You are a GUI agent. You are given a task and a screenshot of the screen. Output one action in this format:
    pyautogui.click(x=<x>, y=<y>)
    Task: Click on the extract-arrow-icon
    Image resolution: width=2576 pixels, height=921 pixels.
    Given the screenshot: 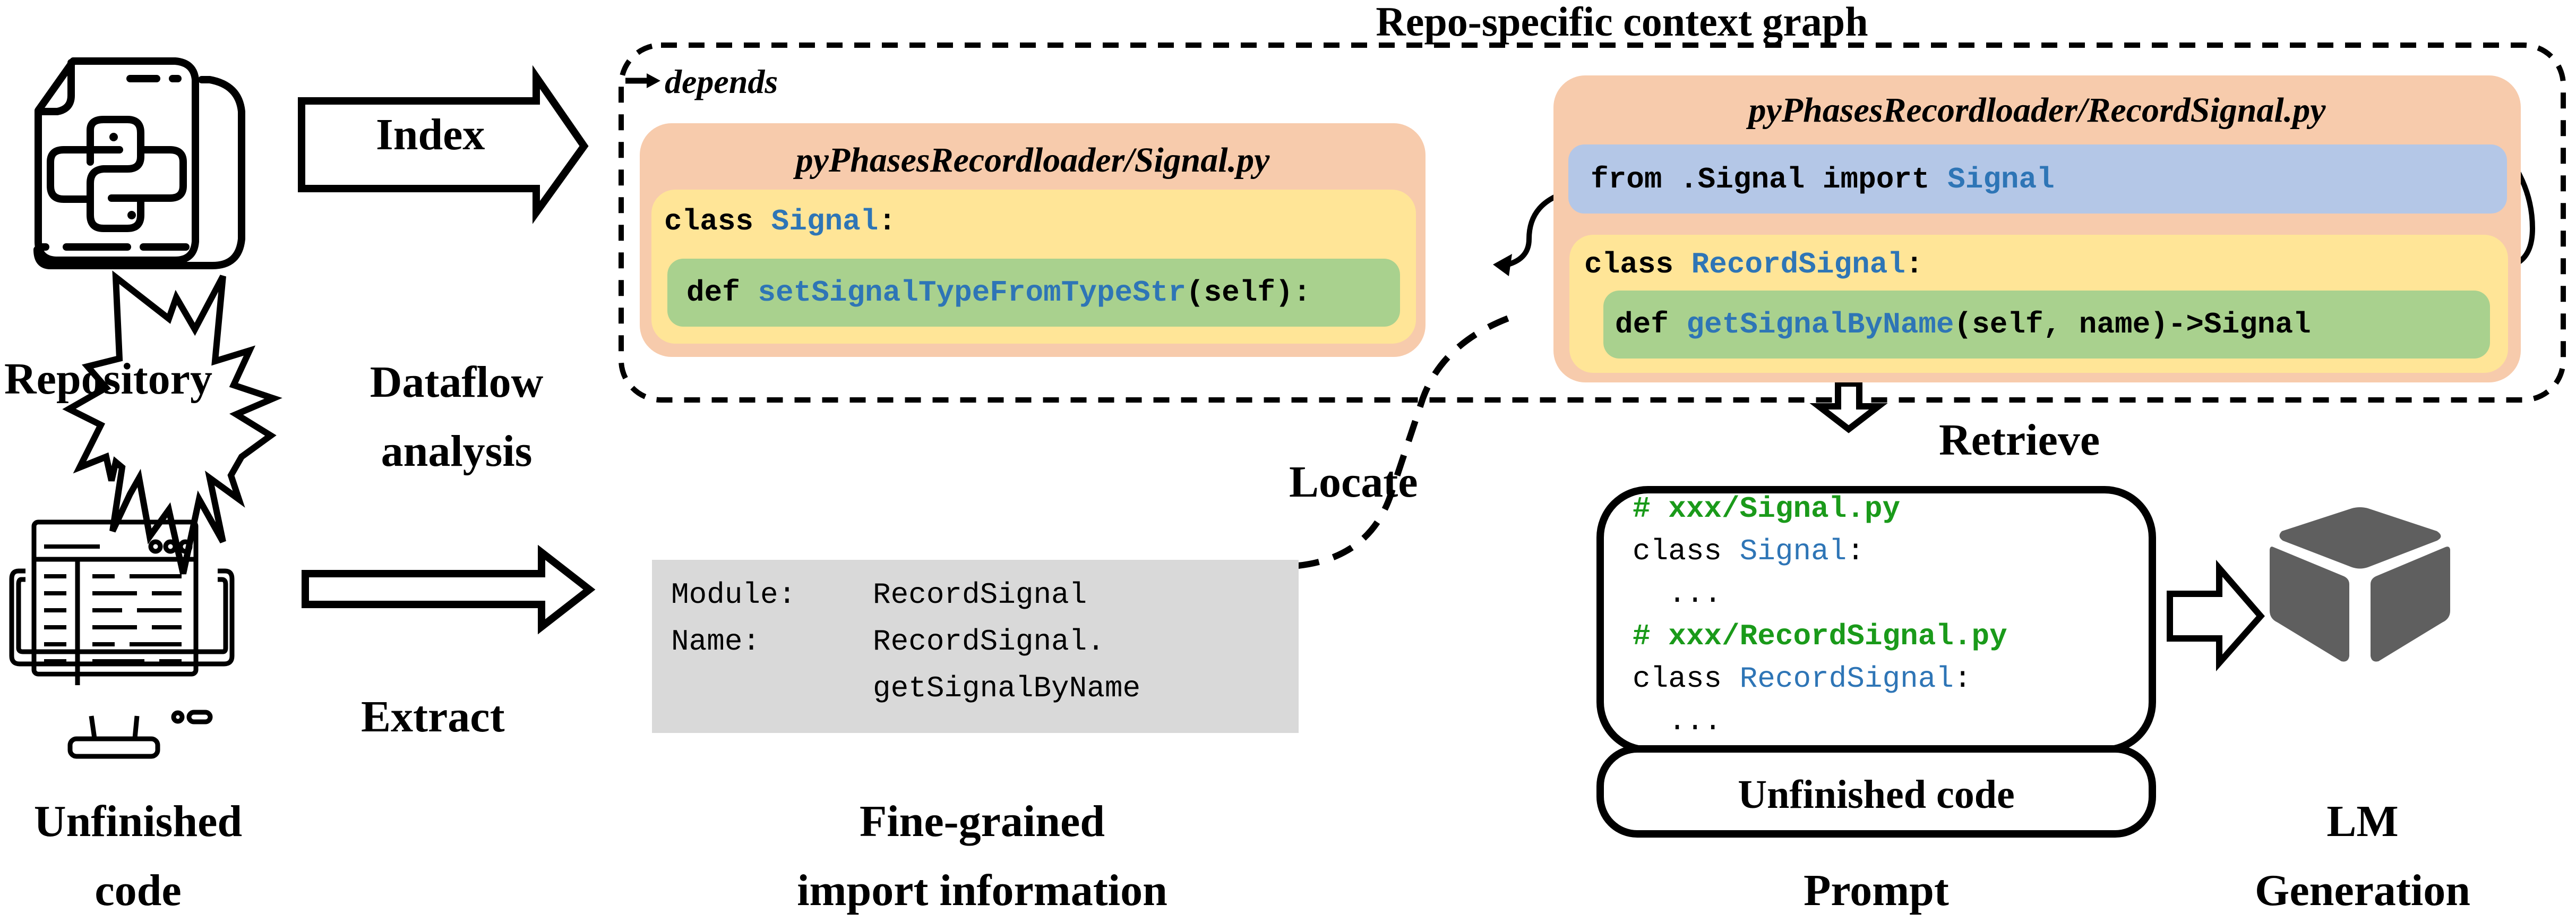 What is the action you would take?
    pyautogui.click(x=449, y=589)
    